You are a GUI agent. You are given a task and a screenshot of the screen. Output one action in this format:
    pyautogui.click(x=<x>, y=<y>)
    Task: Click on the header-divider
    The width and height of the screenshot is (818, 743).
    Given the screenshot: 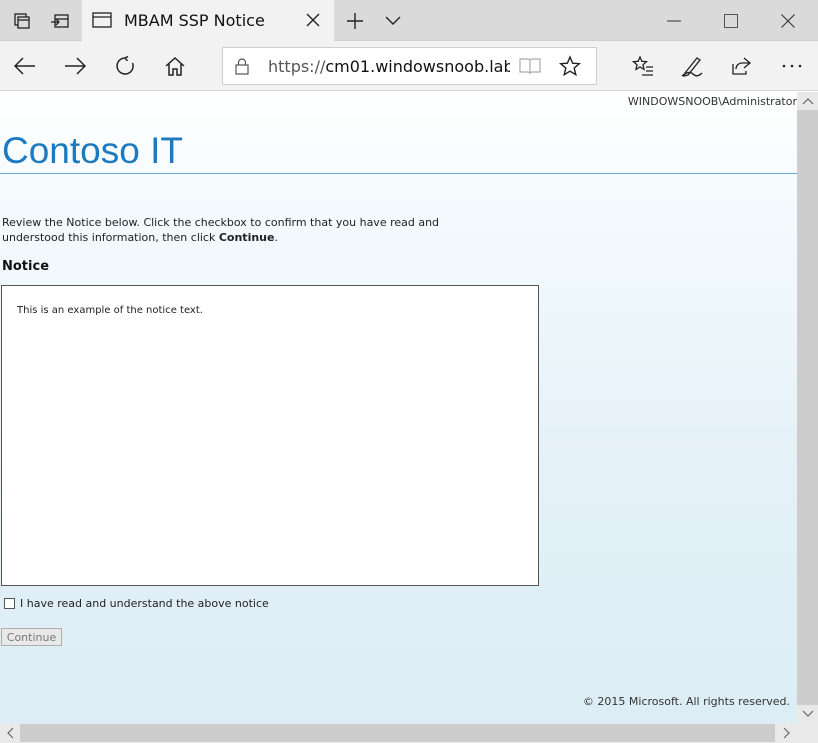 What is the action you would take?
    pyautogui.click(x=398, y=173)
    